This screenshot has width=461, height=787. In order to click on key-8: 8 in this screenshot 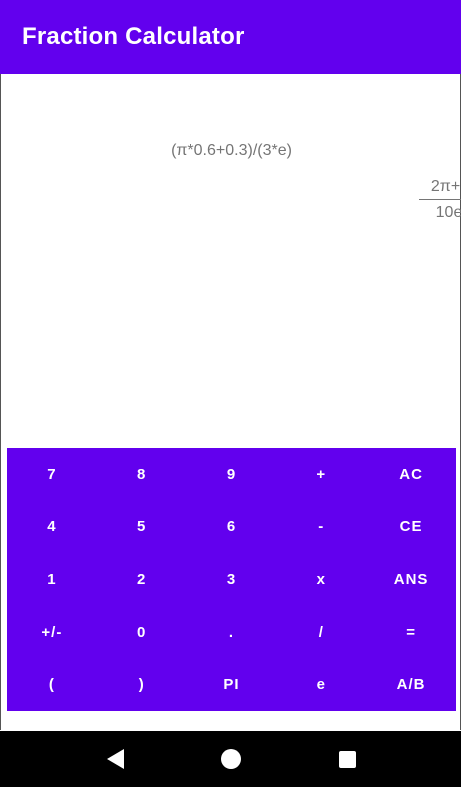, I will do `click(142, 474)`.